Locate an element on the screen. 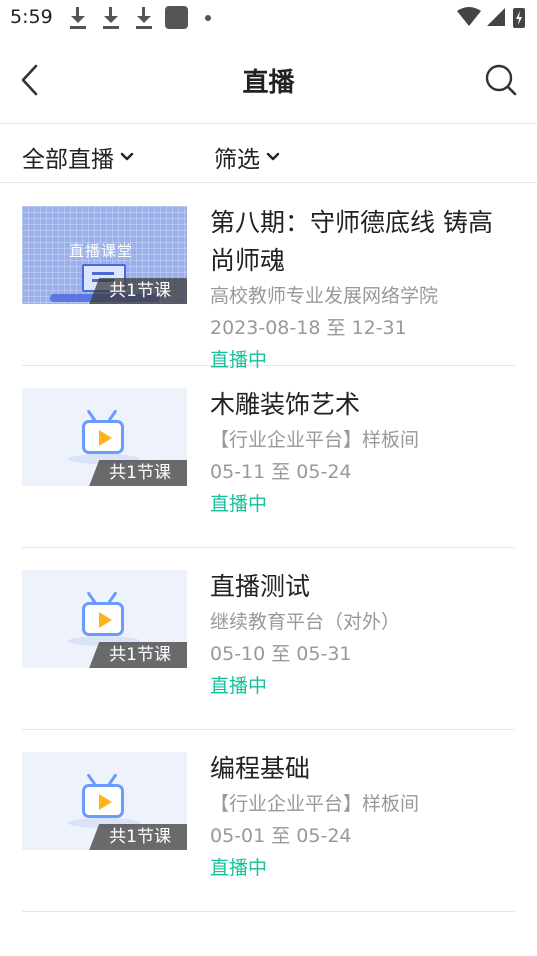 The height and width of the screenshot is (956, 537). search-button is located at coordinates (501, 80).